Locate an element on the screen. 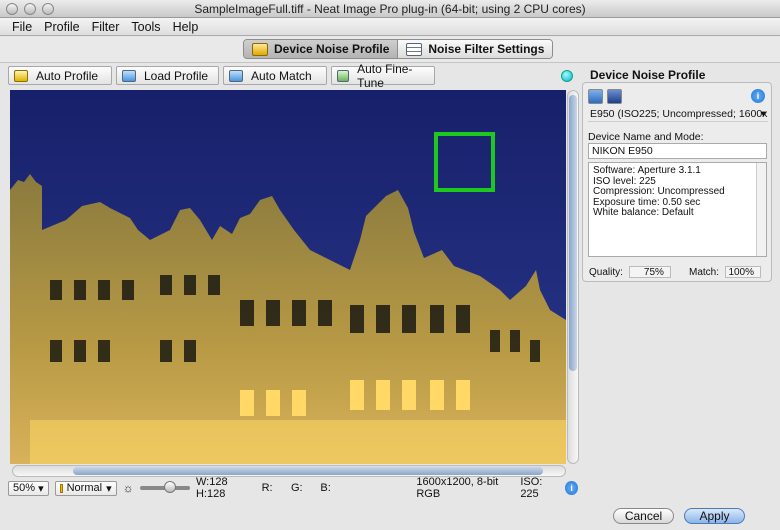 This screenshot has width=780, height=530. status-indicator-icon is located at coordinates (567, 76).